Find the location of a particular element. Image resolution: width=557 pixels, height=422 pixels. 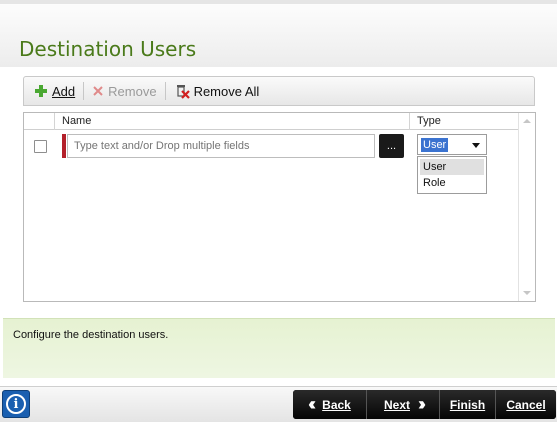

back-button: ‹‹ Back is located at coordinates (330, 404).